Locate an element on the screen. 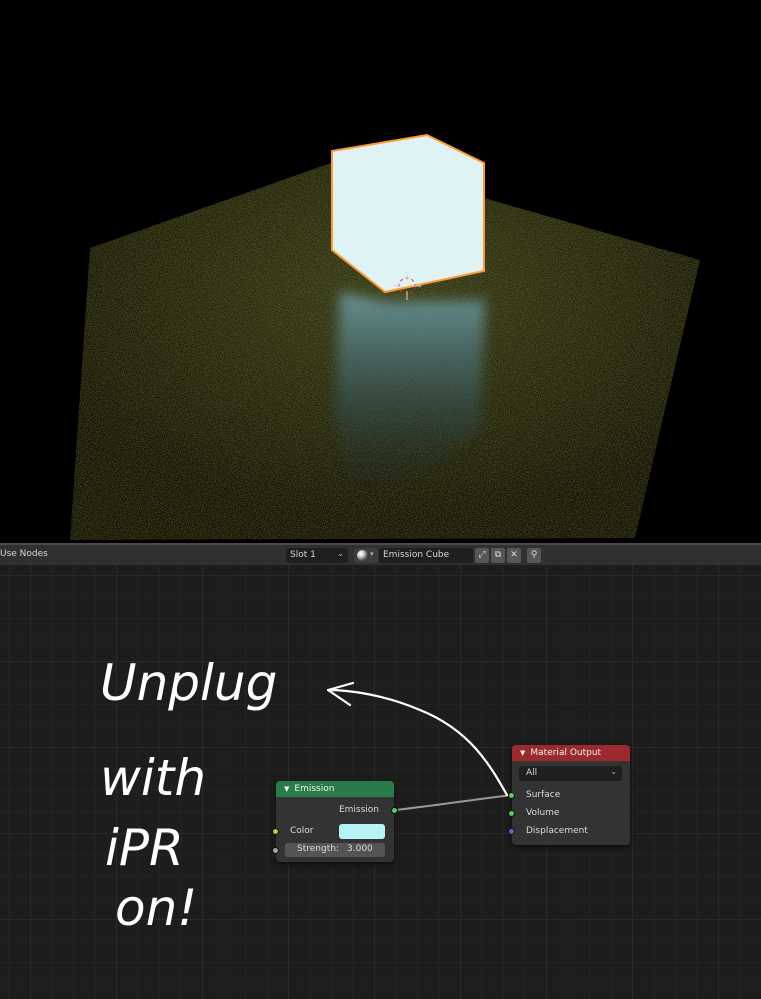  material-sphere-icon is located at coordinates (362, 555).